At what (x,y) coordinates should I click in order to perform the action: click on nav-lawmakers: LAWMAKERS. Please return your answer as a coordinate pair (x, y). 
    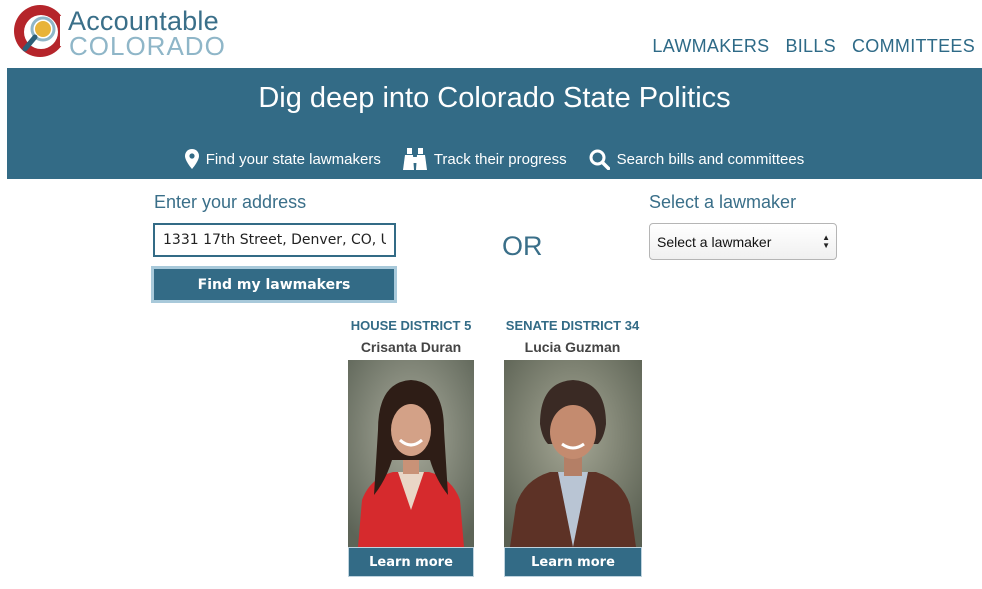
    Looking at the image, I should click on (710, 46).